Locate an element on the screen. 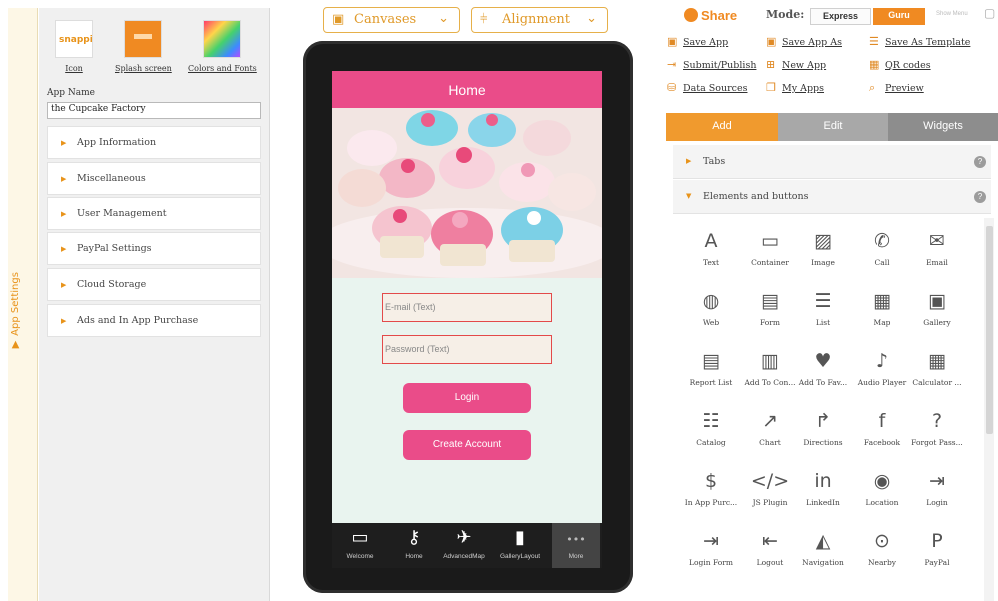  data-sources-link: ⛁ Data Sources is located at coordinates (707, 87).